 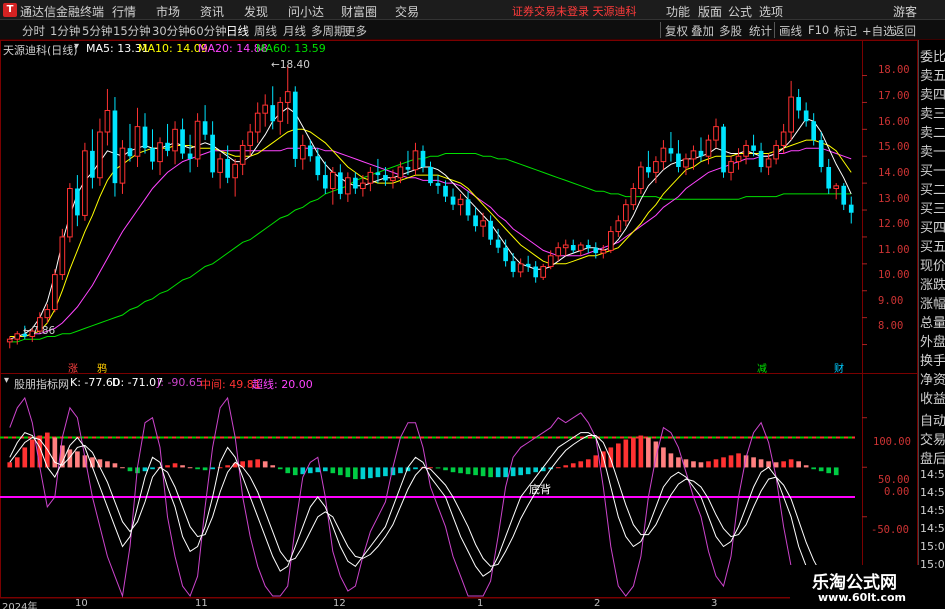 What do you see at coordinates (771, 11) in the screenshot?
I see `menu-options: 选项` at bounding box center [771, 11].